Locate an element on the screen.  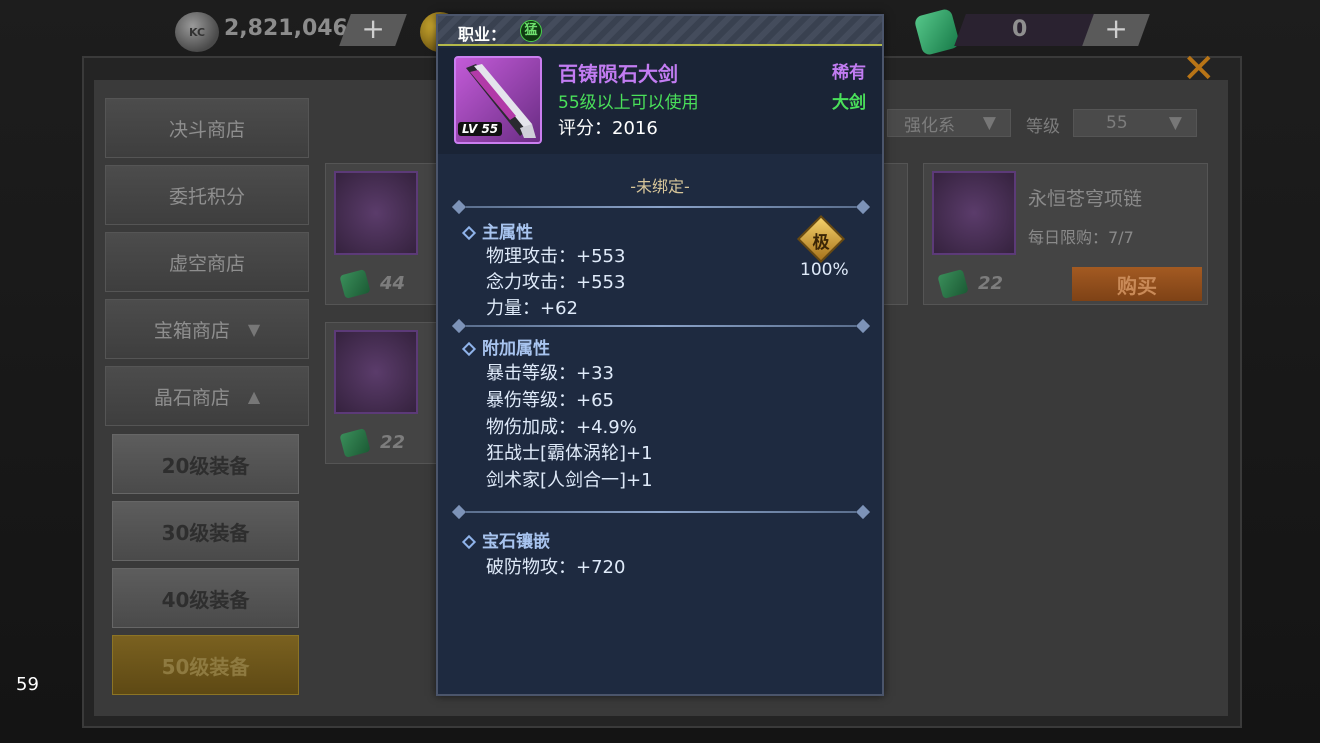
sidebar-item-label: 决斗商店 is located at coordinates (206, 129).